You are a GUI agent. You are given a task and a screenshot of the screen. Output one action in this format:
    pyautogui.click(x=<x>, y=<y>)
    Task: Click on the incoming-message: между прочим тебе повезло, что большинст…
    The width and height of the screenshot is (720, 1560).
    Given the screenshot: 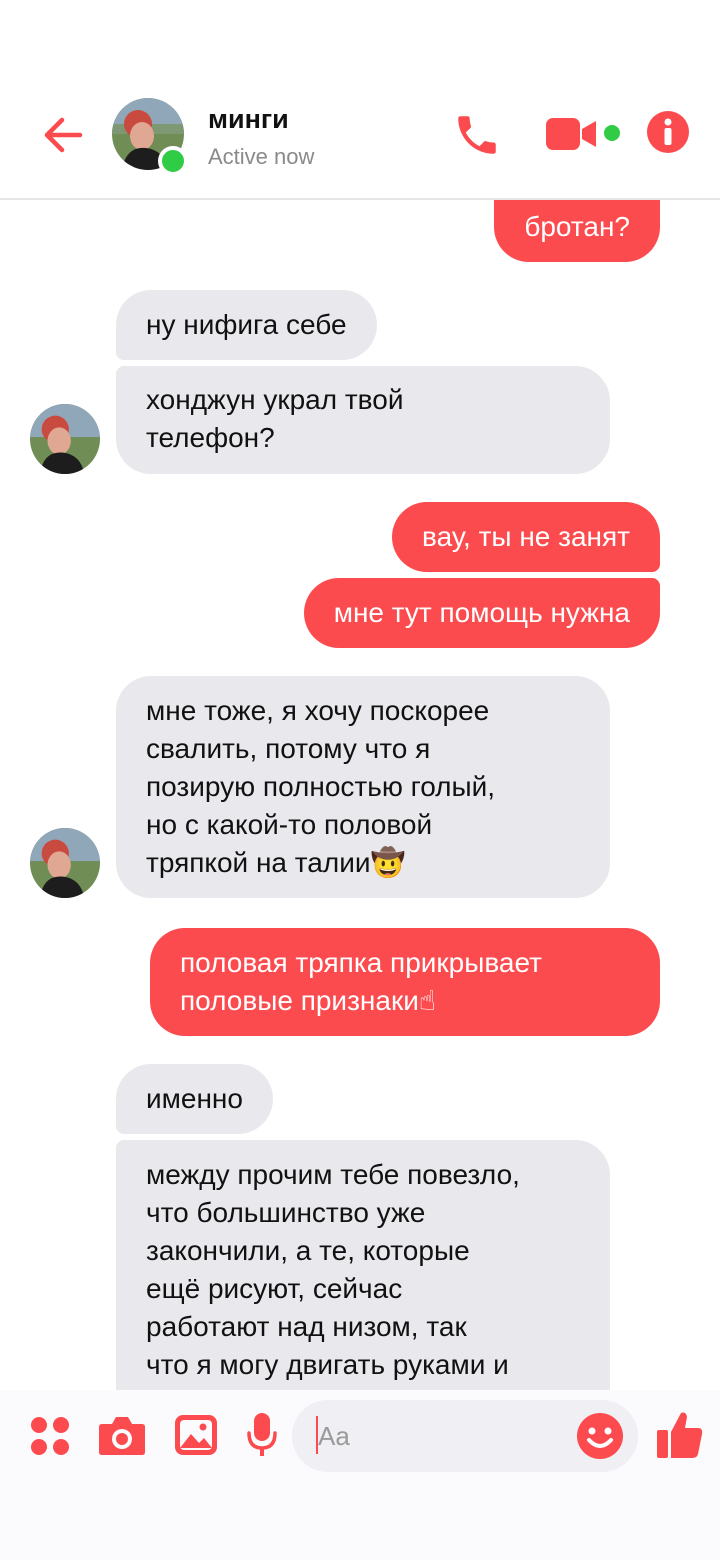 What is the action you would take?
    pyautogui.click(x=363, y=1265)
    